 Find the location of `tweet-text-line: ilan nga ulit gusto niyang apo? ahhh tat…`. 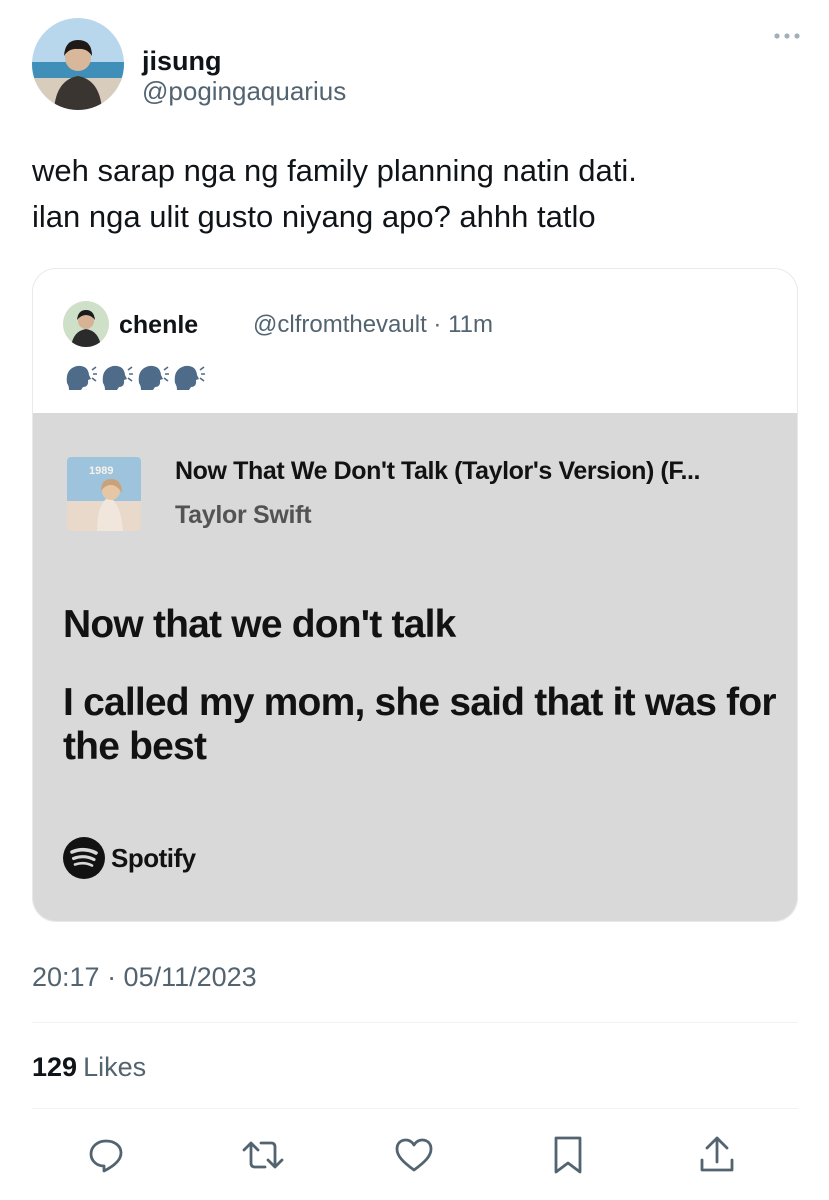

tweet-text-line: ilan nga ulit gusto niyang apo? ahhh tat… is located at coordinates (314, 216).